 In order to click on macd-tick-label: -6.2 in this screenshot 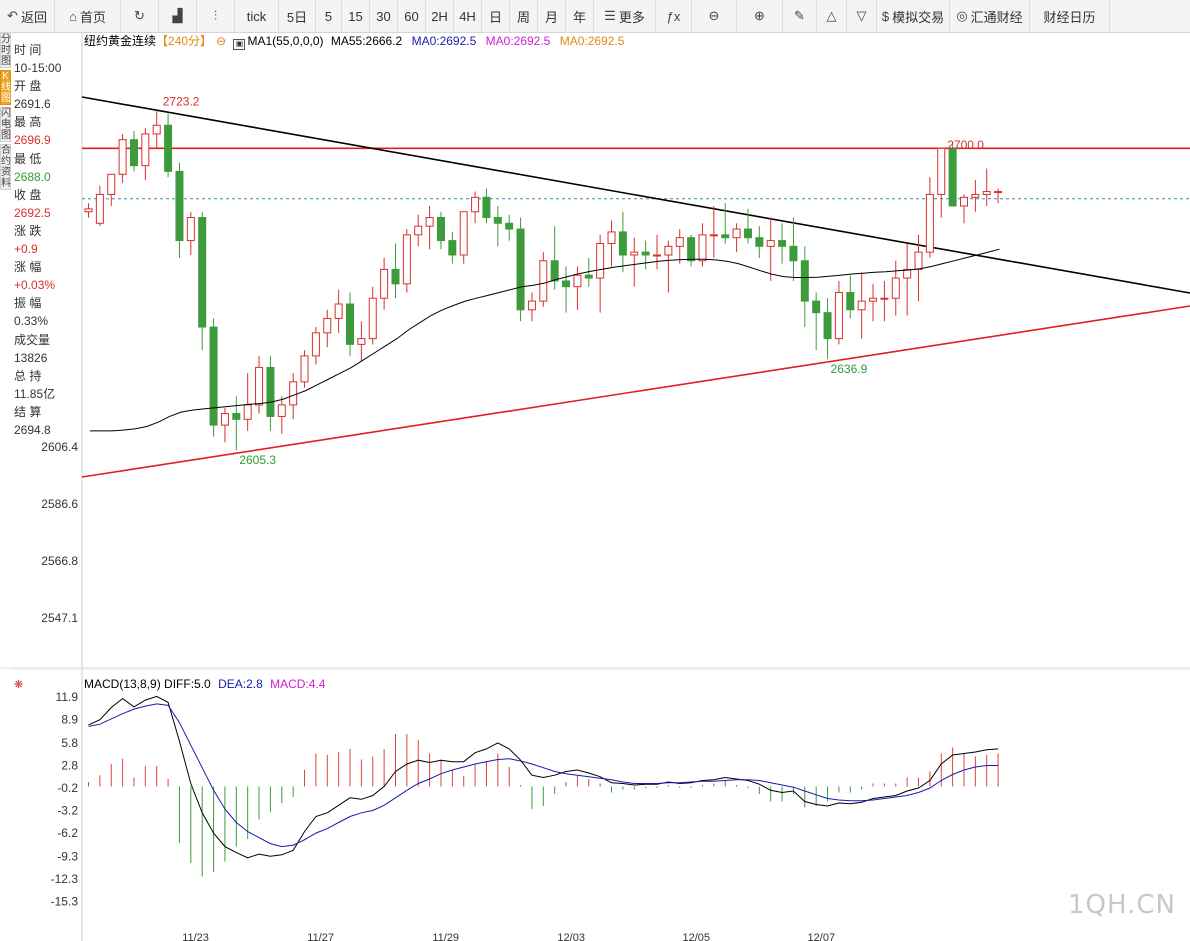, I will do `click(67, 833)`.